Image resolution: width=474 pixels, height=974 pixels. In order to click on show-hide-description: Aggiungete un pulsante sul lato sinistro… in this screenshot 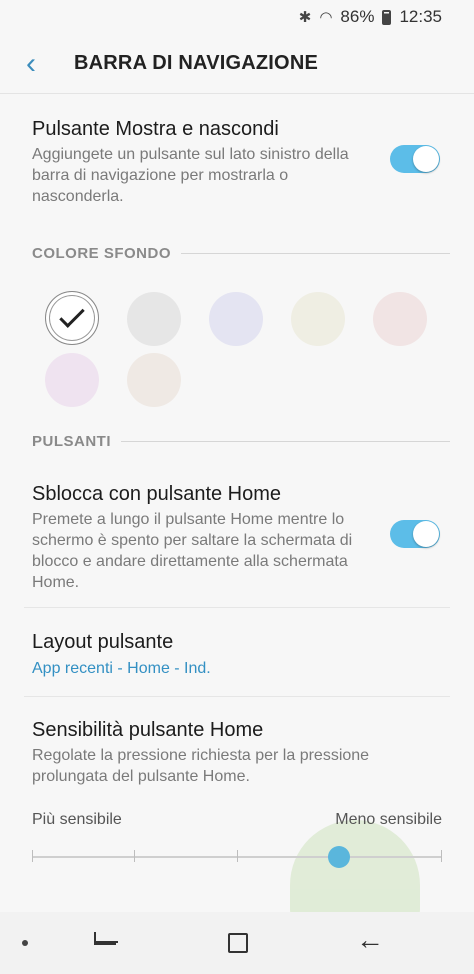, I will do `click(190, 175)`.